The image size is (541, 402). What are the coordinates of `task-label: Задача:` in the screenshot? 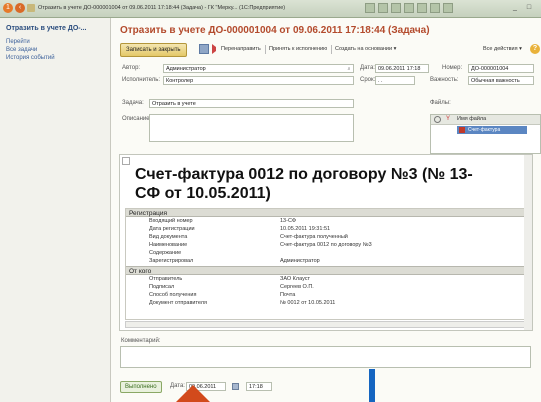 It's located at (133, 103).